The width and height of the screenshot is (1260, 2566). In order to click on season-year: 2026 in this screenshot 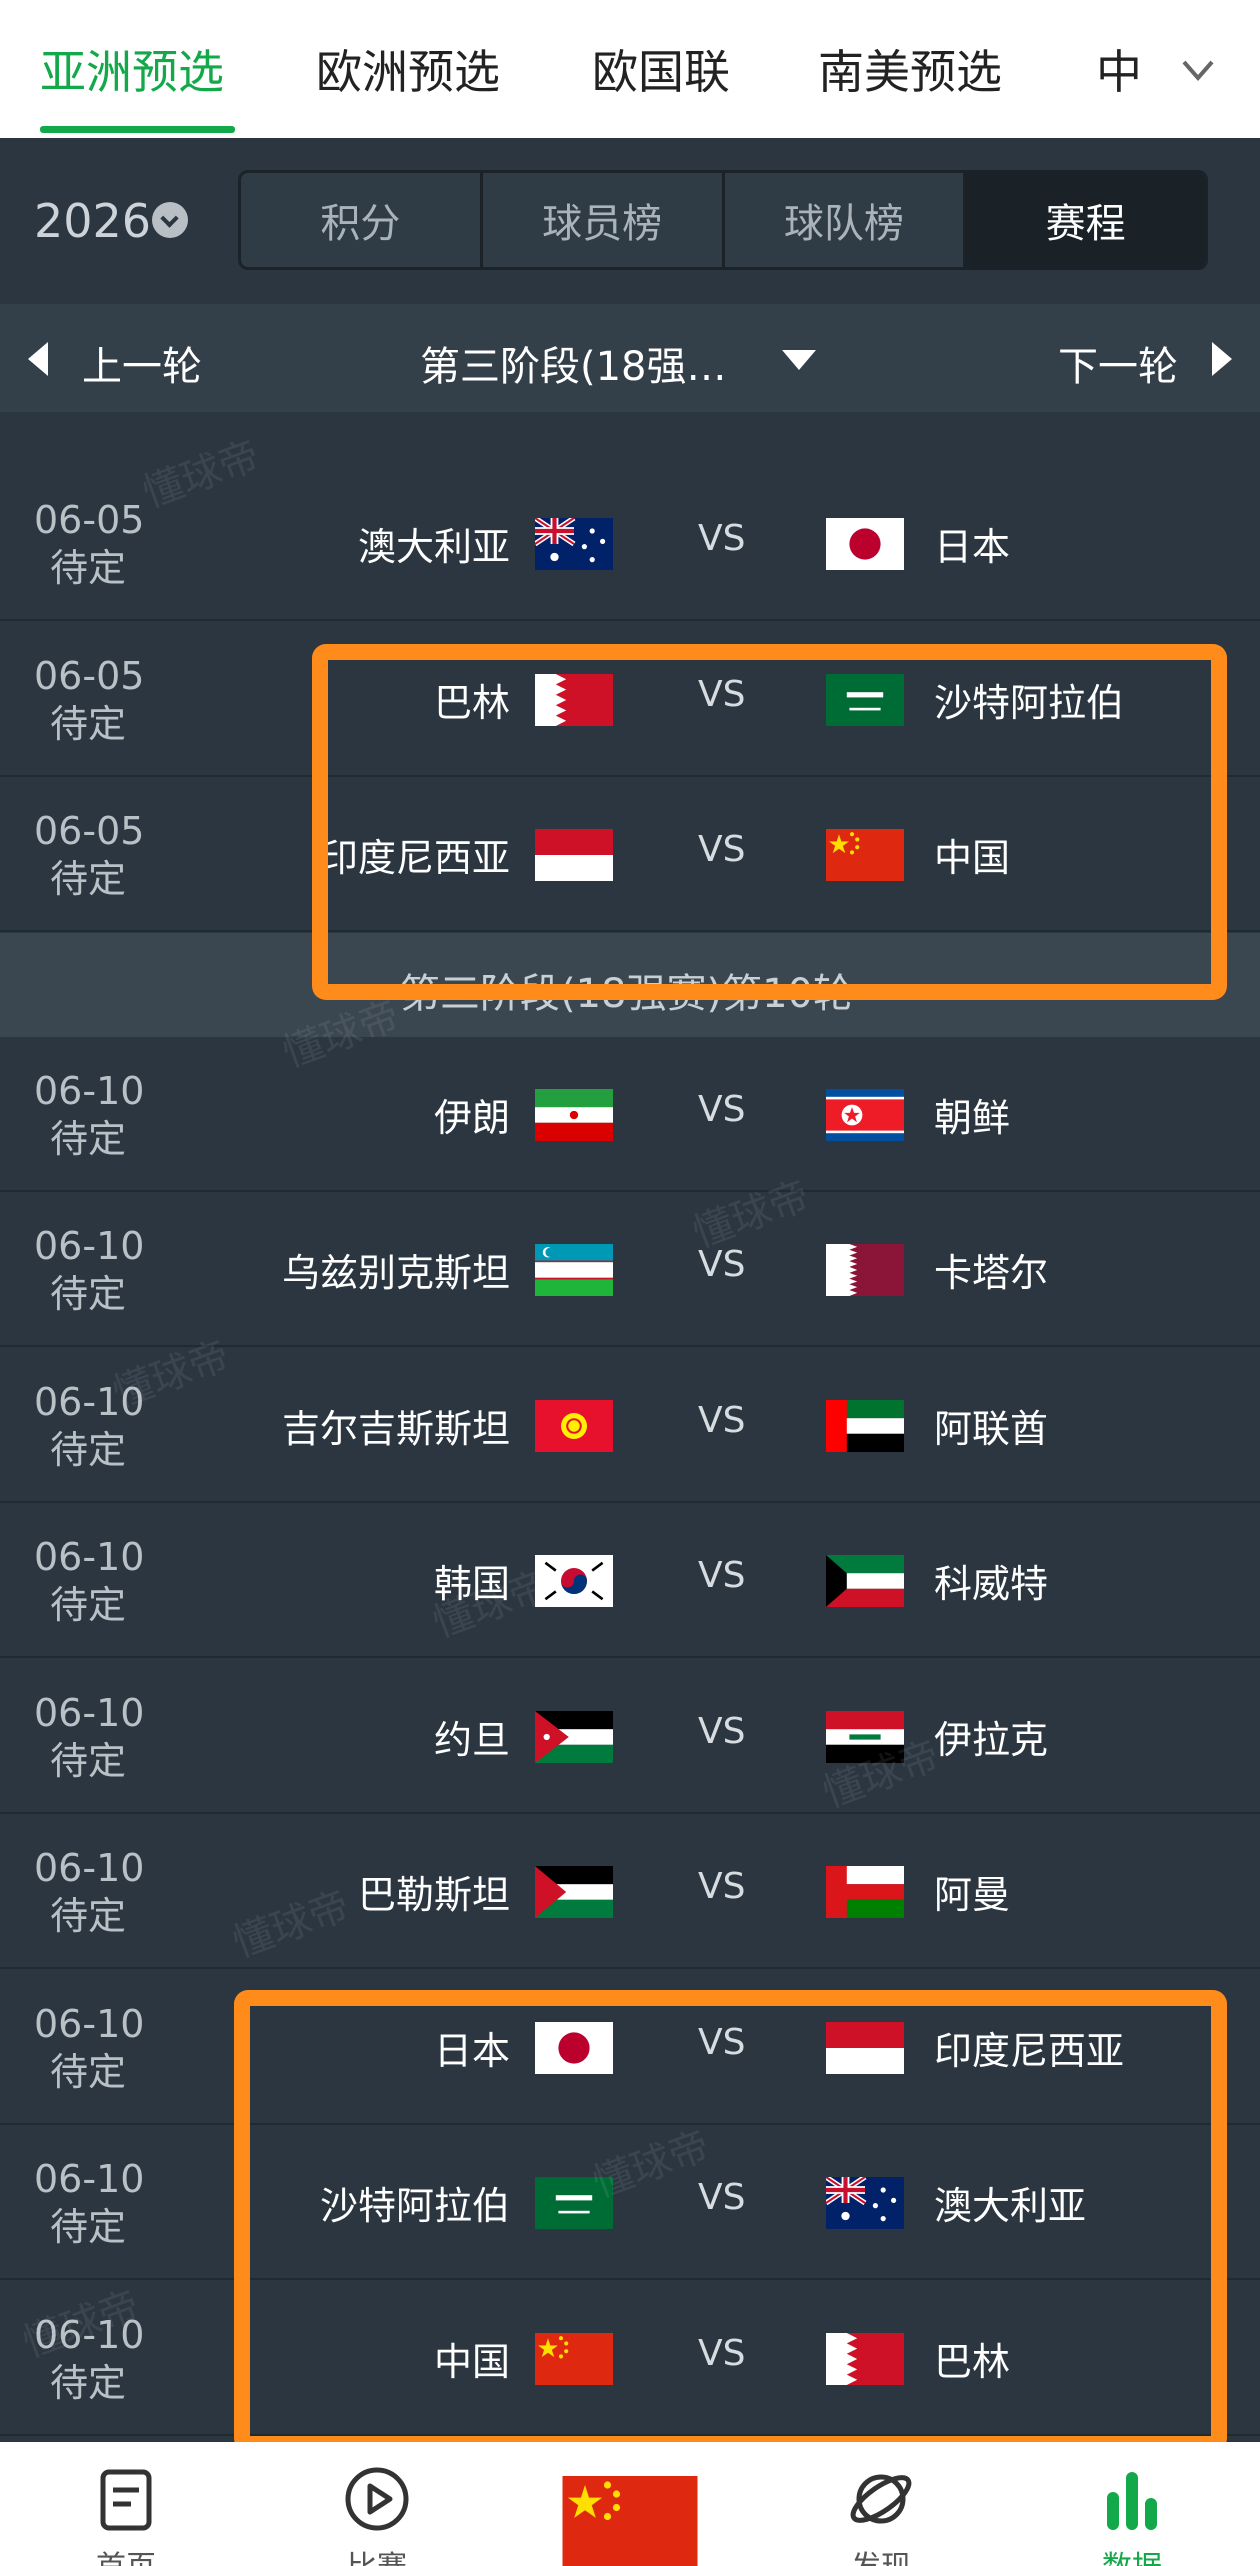, I will do `click(92, 221)`.